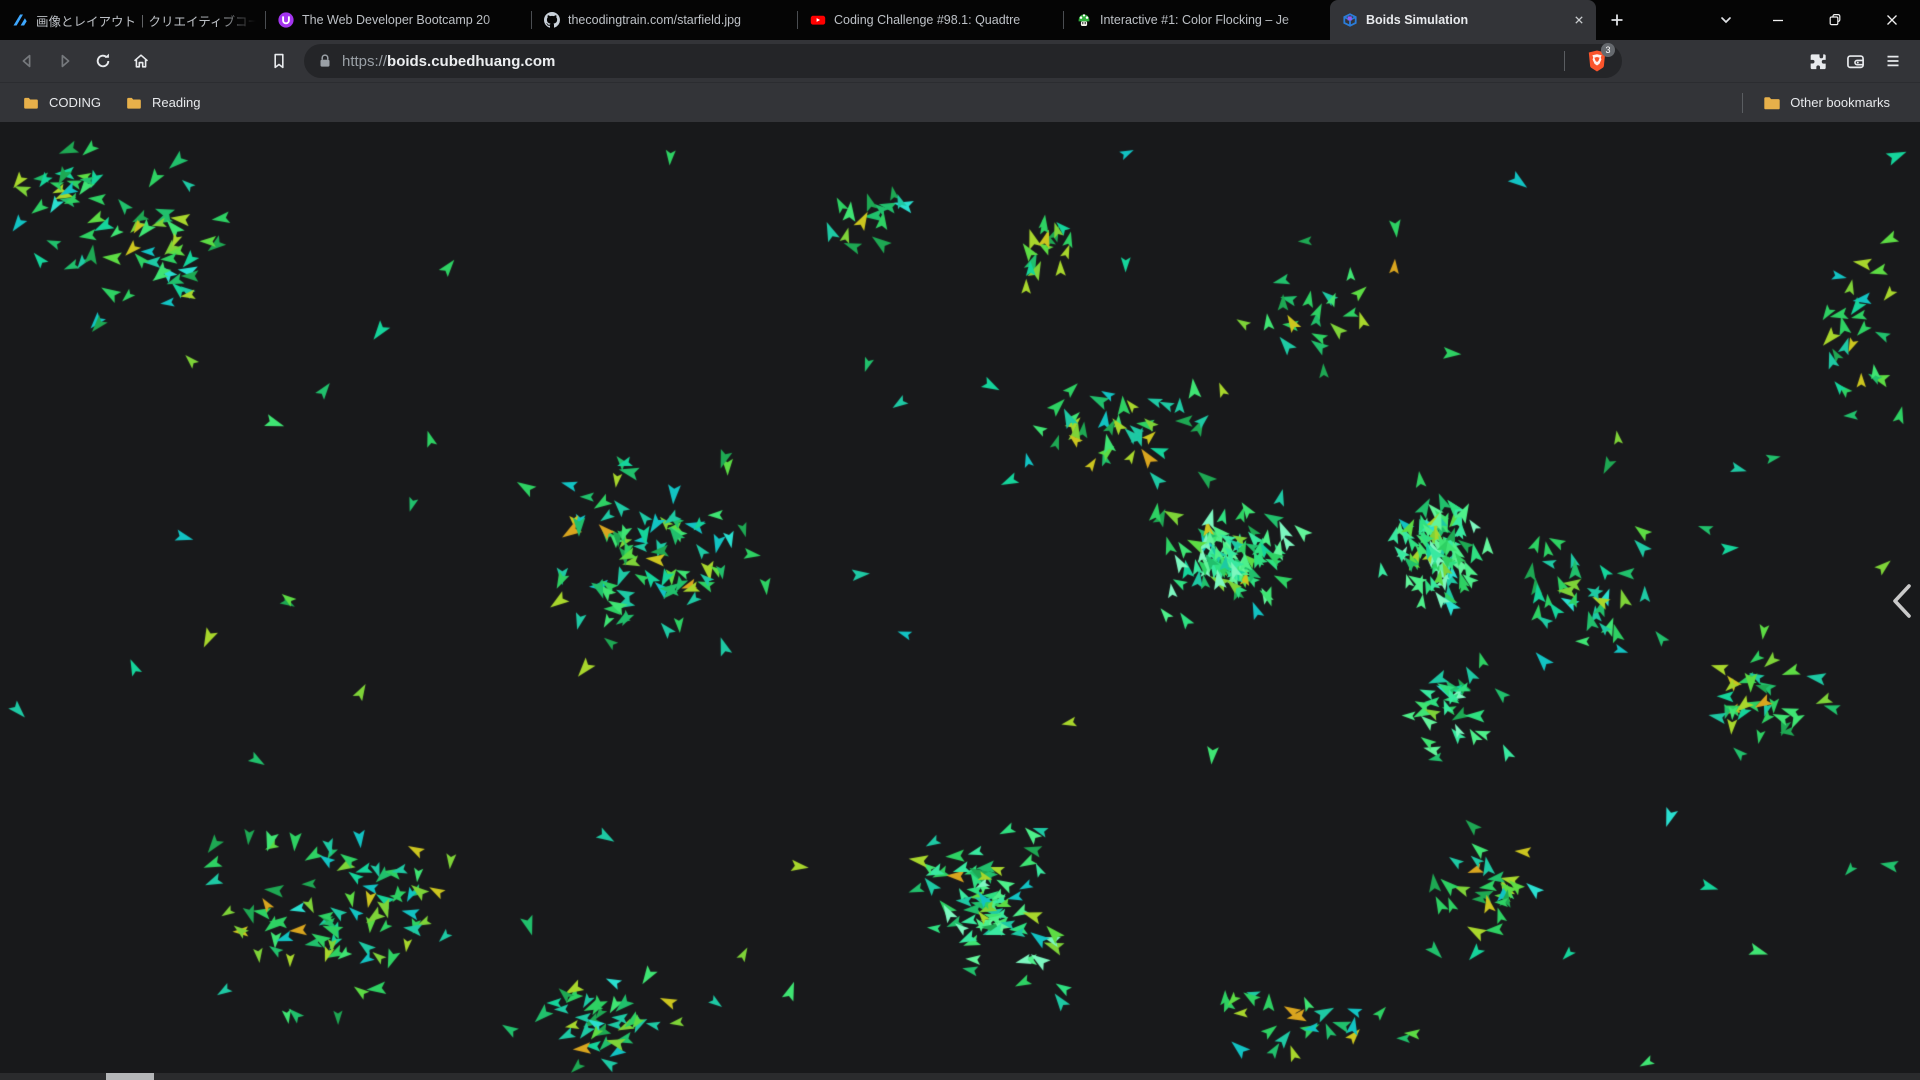  I want to click on plus-icon, so click(1617, 20).